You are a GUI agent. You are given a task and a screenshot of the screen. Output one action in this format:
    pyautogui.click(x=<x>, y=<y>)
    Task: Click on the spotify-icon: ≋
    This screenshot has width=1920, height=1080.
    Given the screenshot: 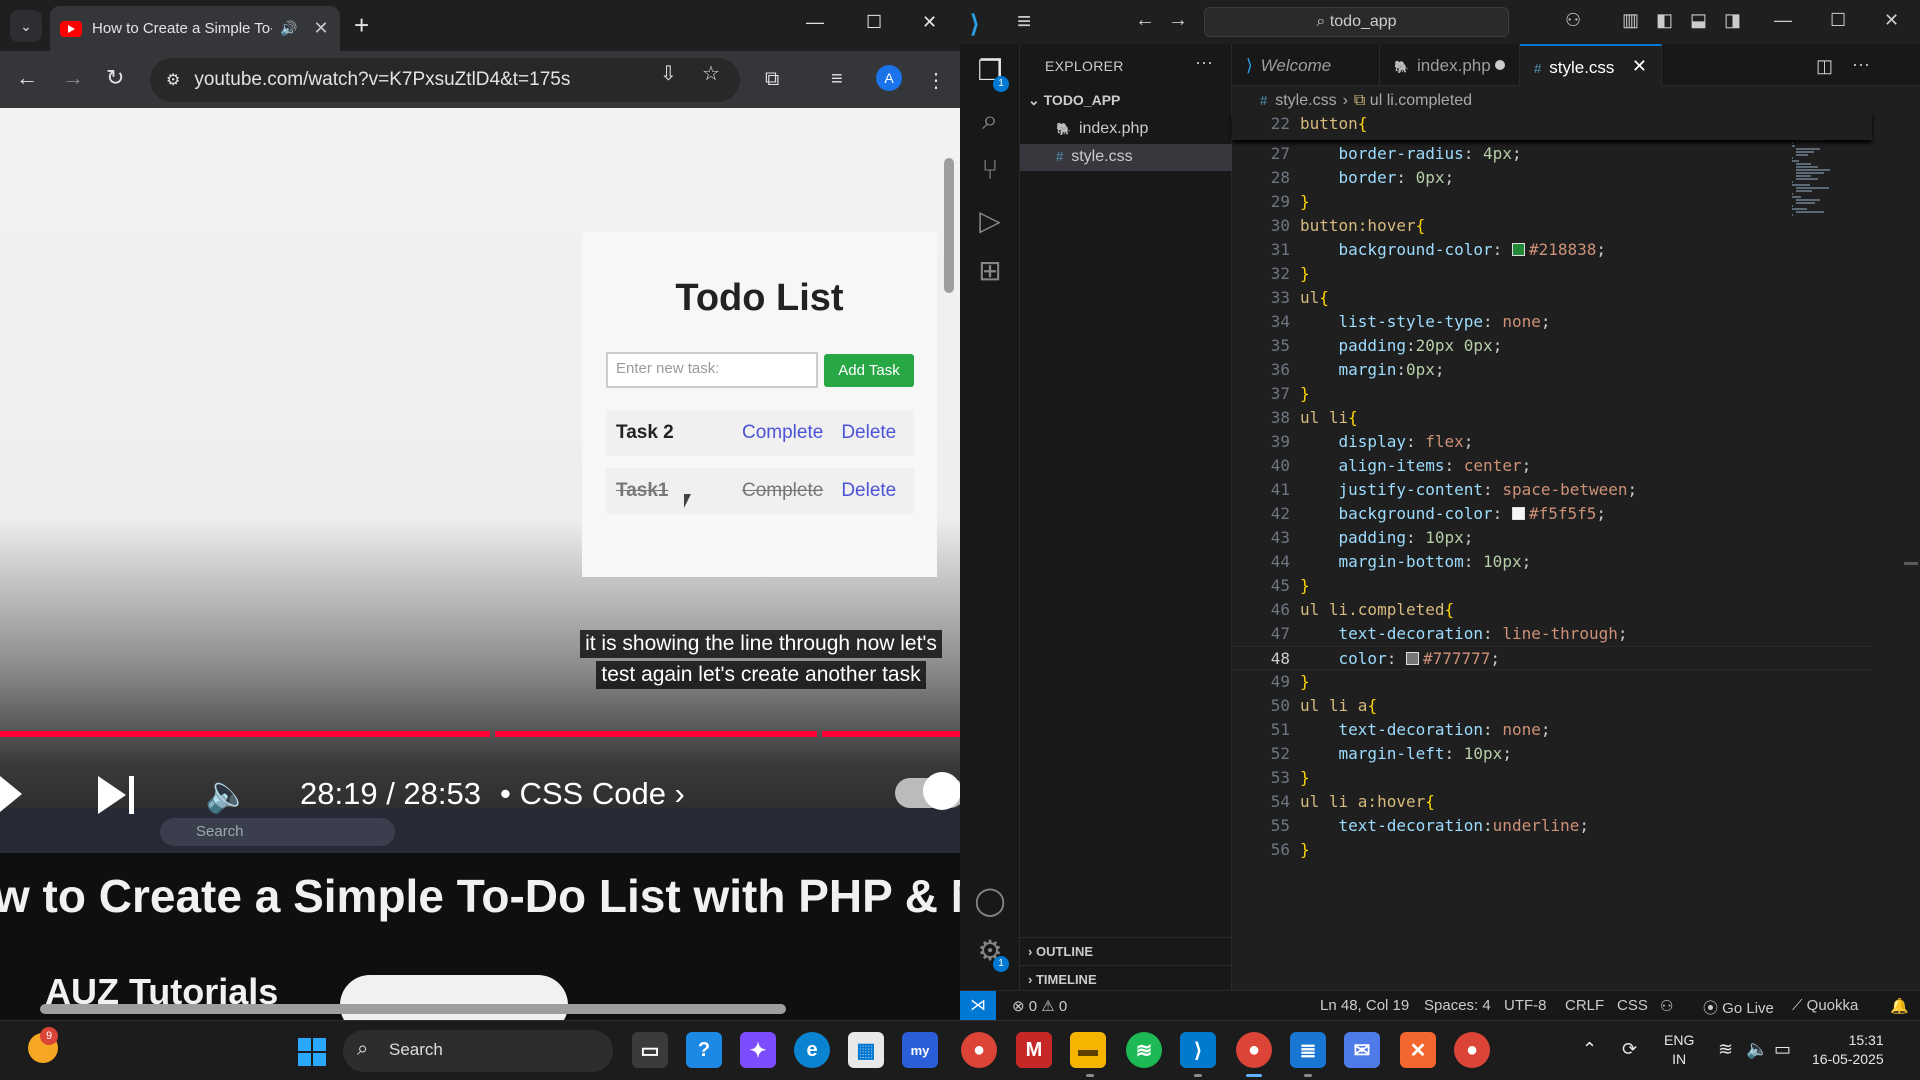 What is the action you would take?
    pyautogui.click(x=1144, y=1050)
    